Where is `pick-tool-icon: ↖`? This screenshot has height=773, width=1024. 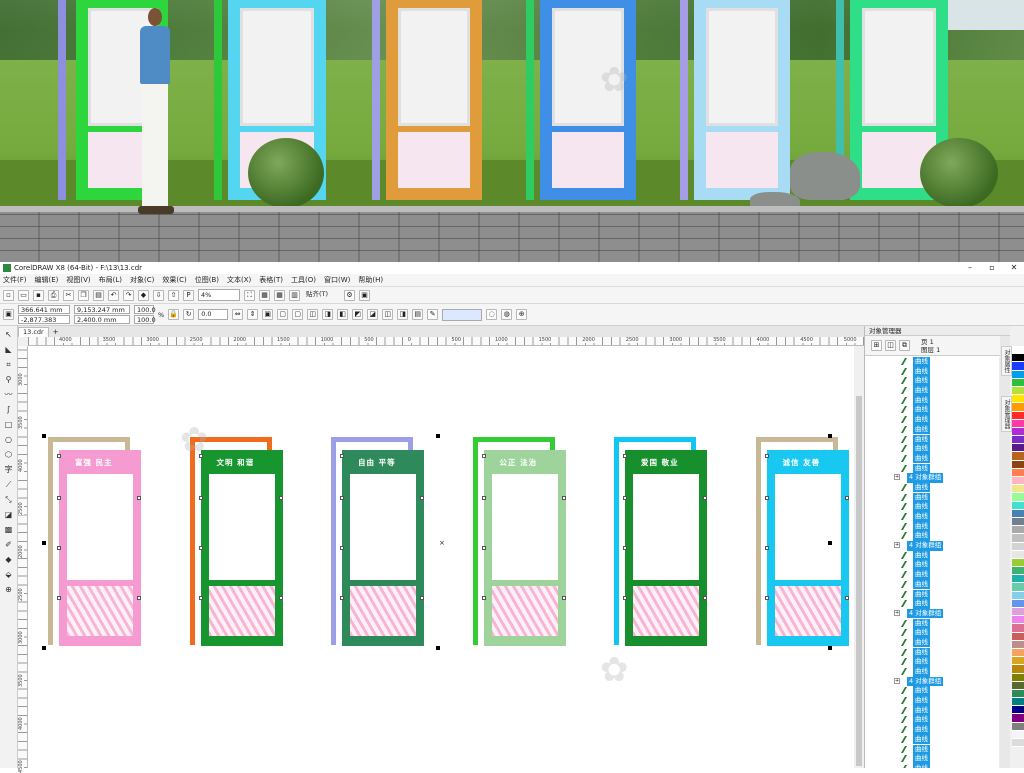
pick-tool-icon: ↖ is located at coordinates (8, 334).